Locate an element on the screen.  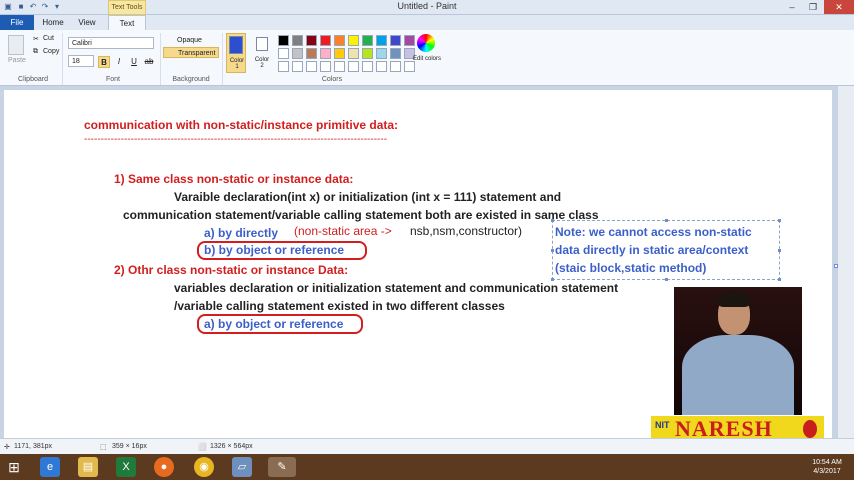
cursor-position: 1171, 381px is located at coordinates (33, 446).